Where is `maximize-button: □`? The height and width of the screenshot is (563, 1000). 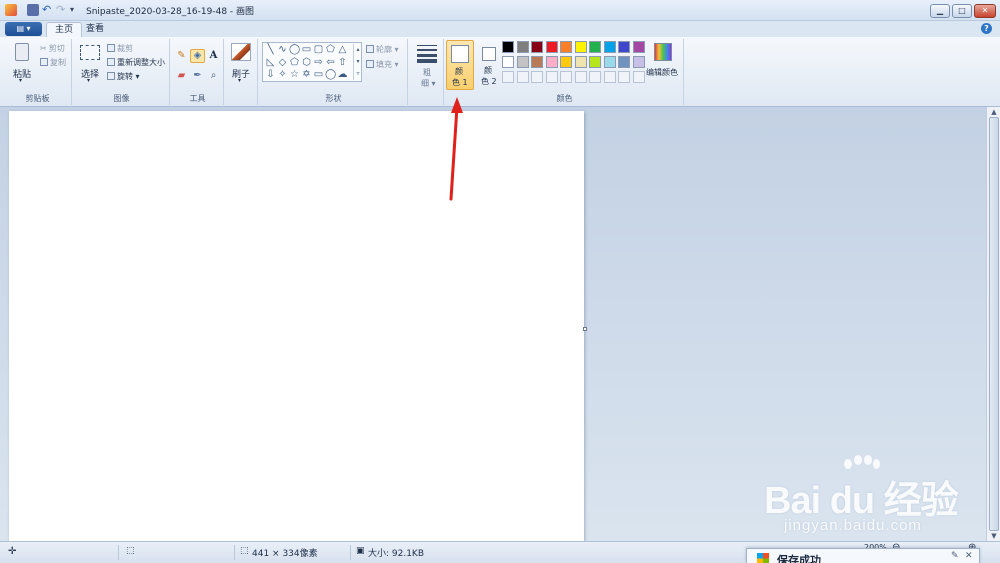 maximize-button: □ is located at coordinates (962, 11).